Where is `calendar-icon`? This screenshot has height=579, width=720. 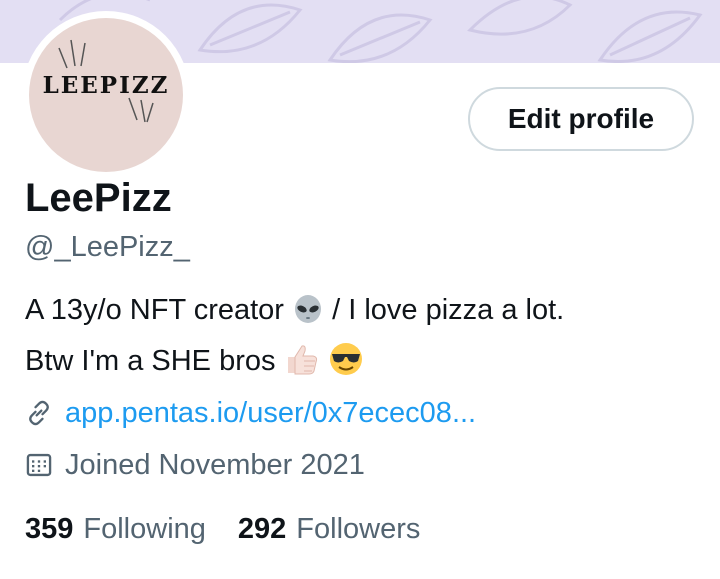
calendar-icon is located at coordinates (39, 465).